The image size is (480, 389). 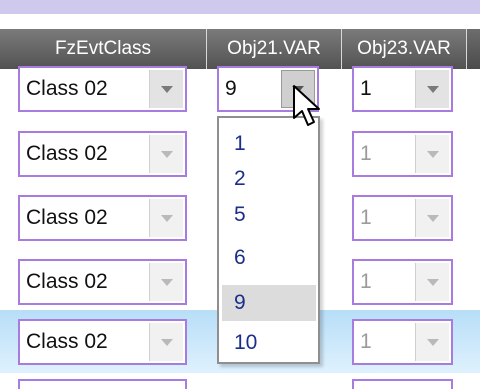 I want to click on table-row-partial, so click(x=240, y=381).